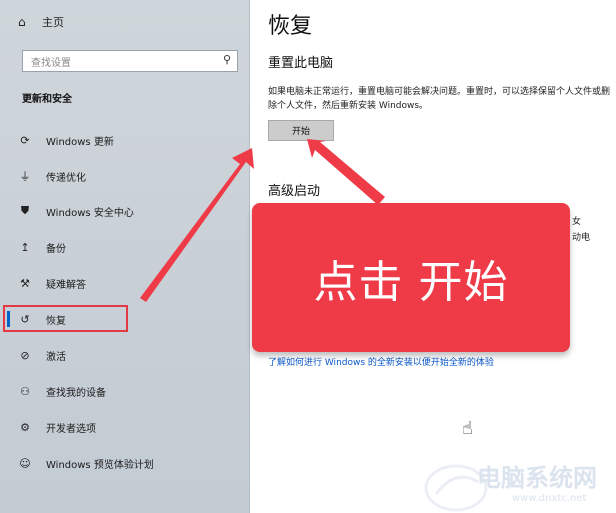  Describe the element at coordinates (346, 172) in the screenshot. I see `arrow-from-callout` at that location.